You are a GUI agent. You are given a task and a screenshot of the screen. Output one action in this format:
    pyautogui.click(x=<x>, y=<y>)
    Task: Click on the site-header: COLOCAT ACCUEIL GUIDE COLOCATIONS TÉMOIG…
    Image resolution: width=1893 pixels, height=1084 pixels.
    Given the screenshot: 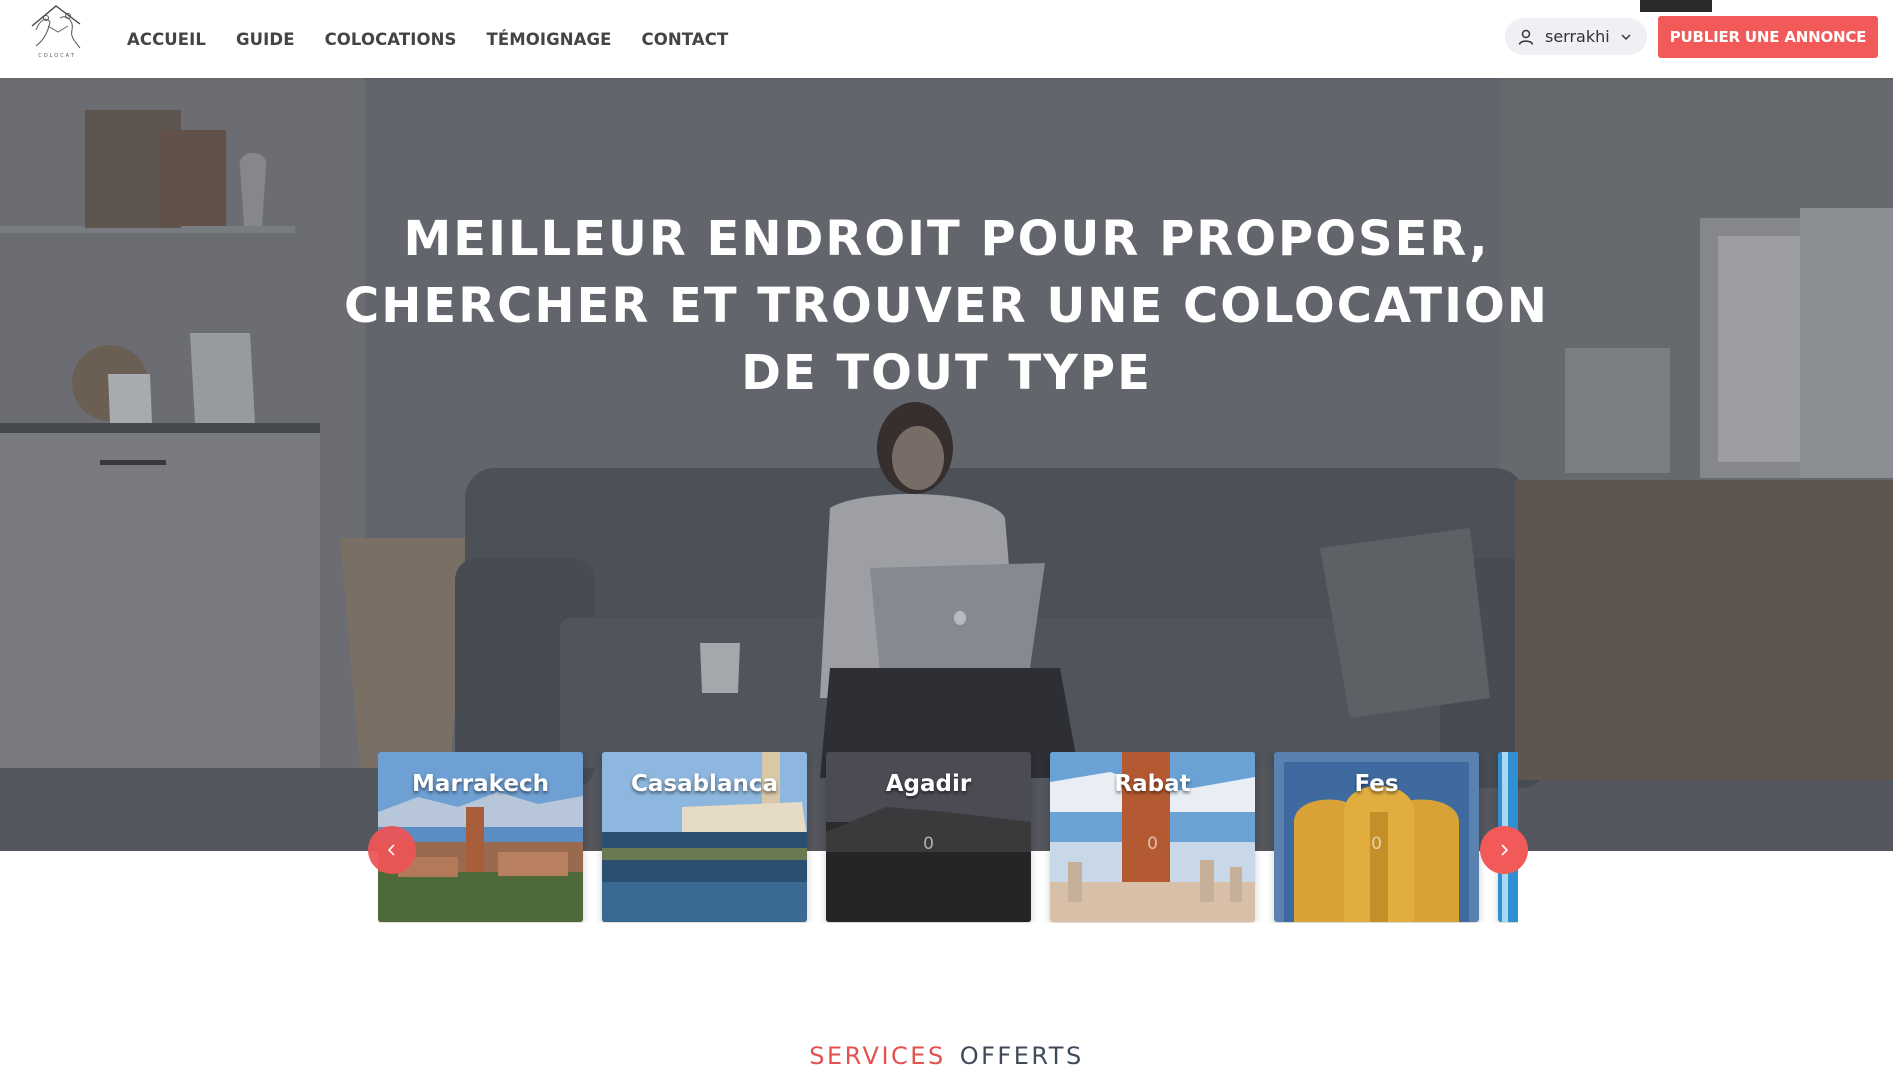 What is the action you would take?
    pyautogui.click(x=946, y=39)
    